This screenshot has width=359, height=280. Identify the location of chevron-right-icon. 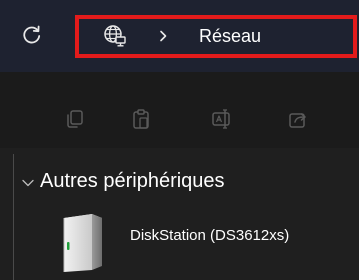
(163, 36).